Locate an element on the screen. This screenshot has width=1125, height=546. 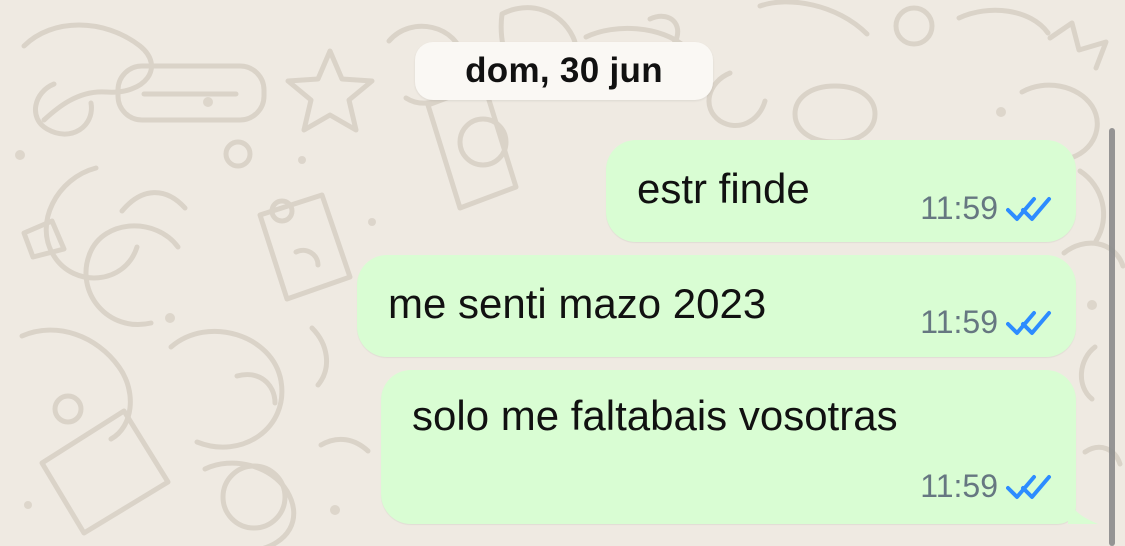
message-text: me senti mazo 2023 is located at coordinates (577, 303).